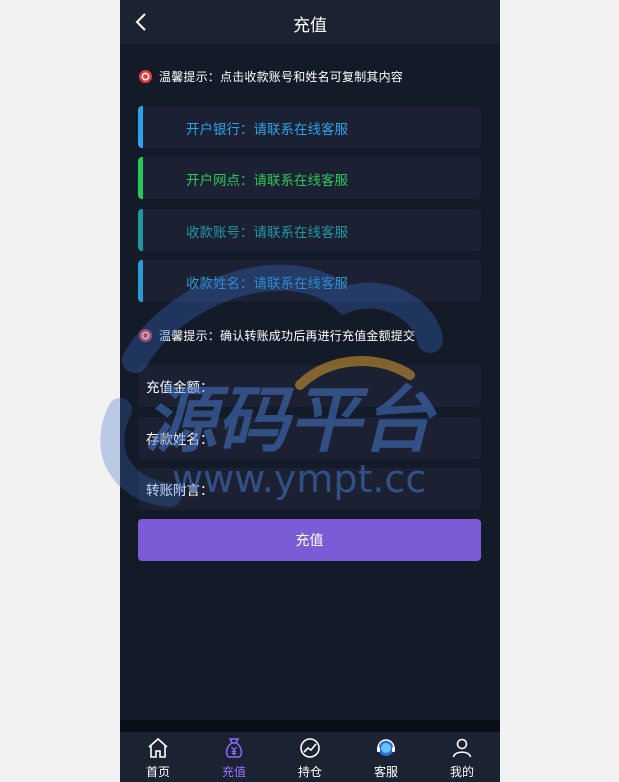  I want to click on card-payee-name-indicator, so click(140, 281).